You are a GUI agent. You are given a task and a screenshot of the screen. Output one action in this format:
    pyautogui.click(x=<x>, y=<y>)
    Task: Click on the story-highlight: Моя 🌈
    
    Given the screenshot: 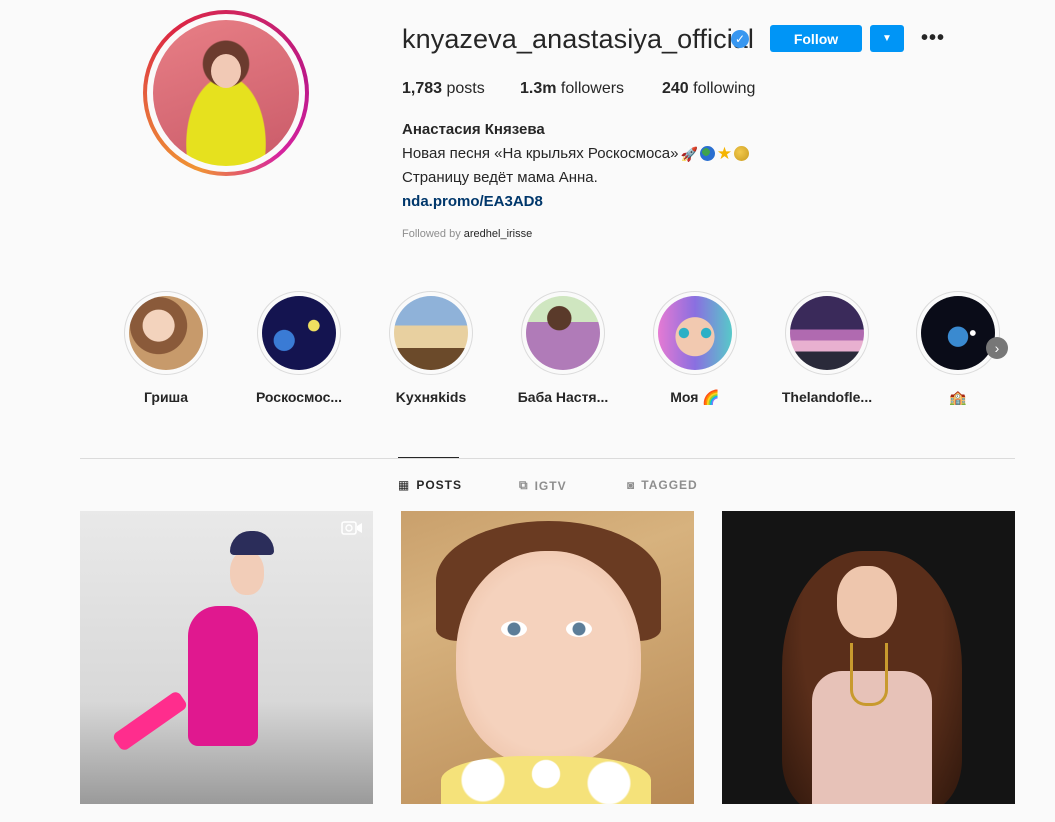 What is the action you would take?
    pyautogui.click(x=695, y=348)
    